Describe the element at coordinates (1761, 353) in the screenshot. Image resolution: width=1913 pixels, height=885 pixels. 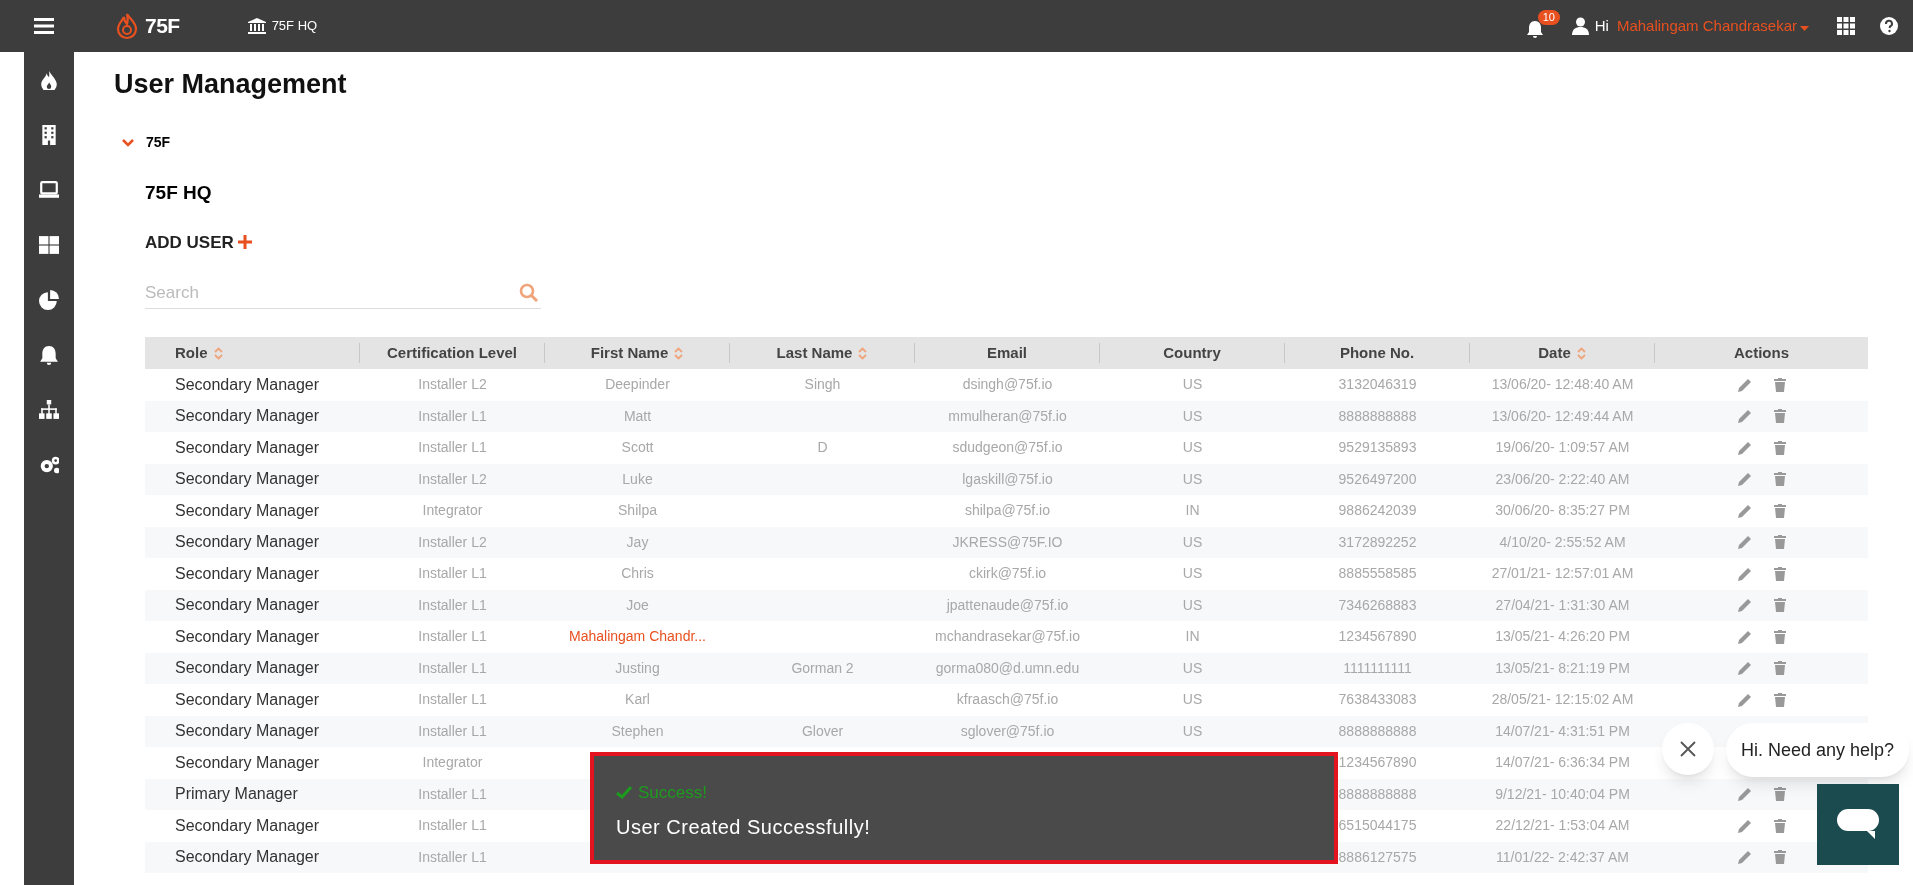
I see `column-header: Actions` at that location.